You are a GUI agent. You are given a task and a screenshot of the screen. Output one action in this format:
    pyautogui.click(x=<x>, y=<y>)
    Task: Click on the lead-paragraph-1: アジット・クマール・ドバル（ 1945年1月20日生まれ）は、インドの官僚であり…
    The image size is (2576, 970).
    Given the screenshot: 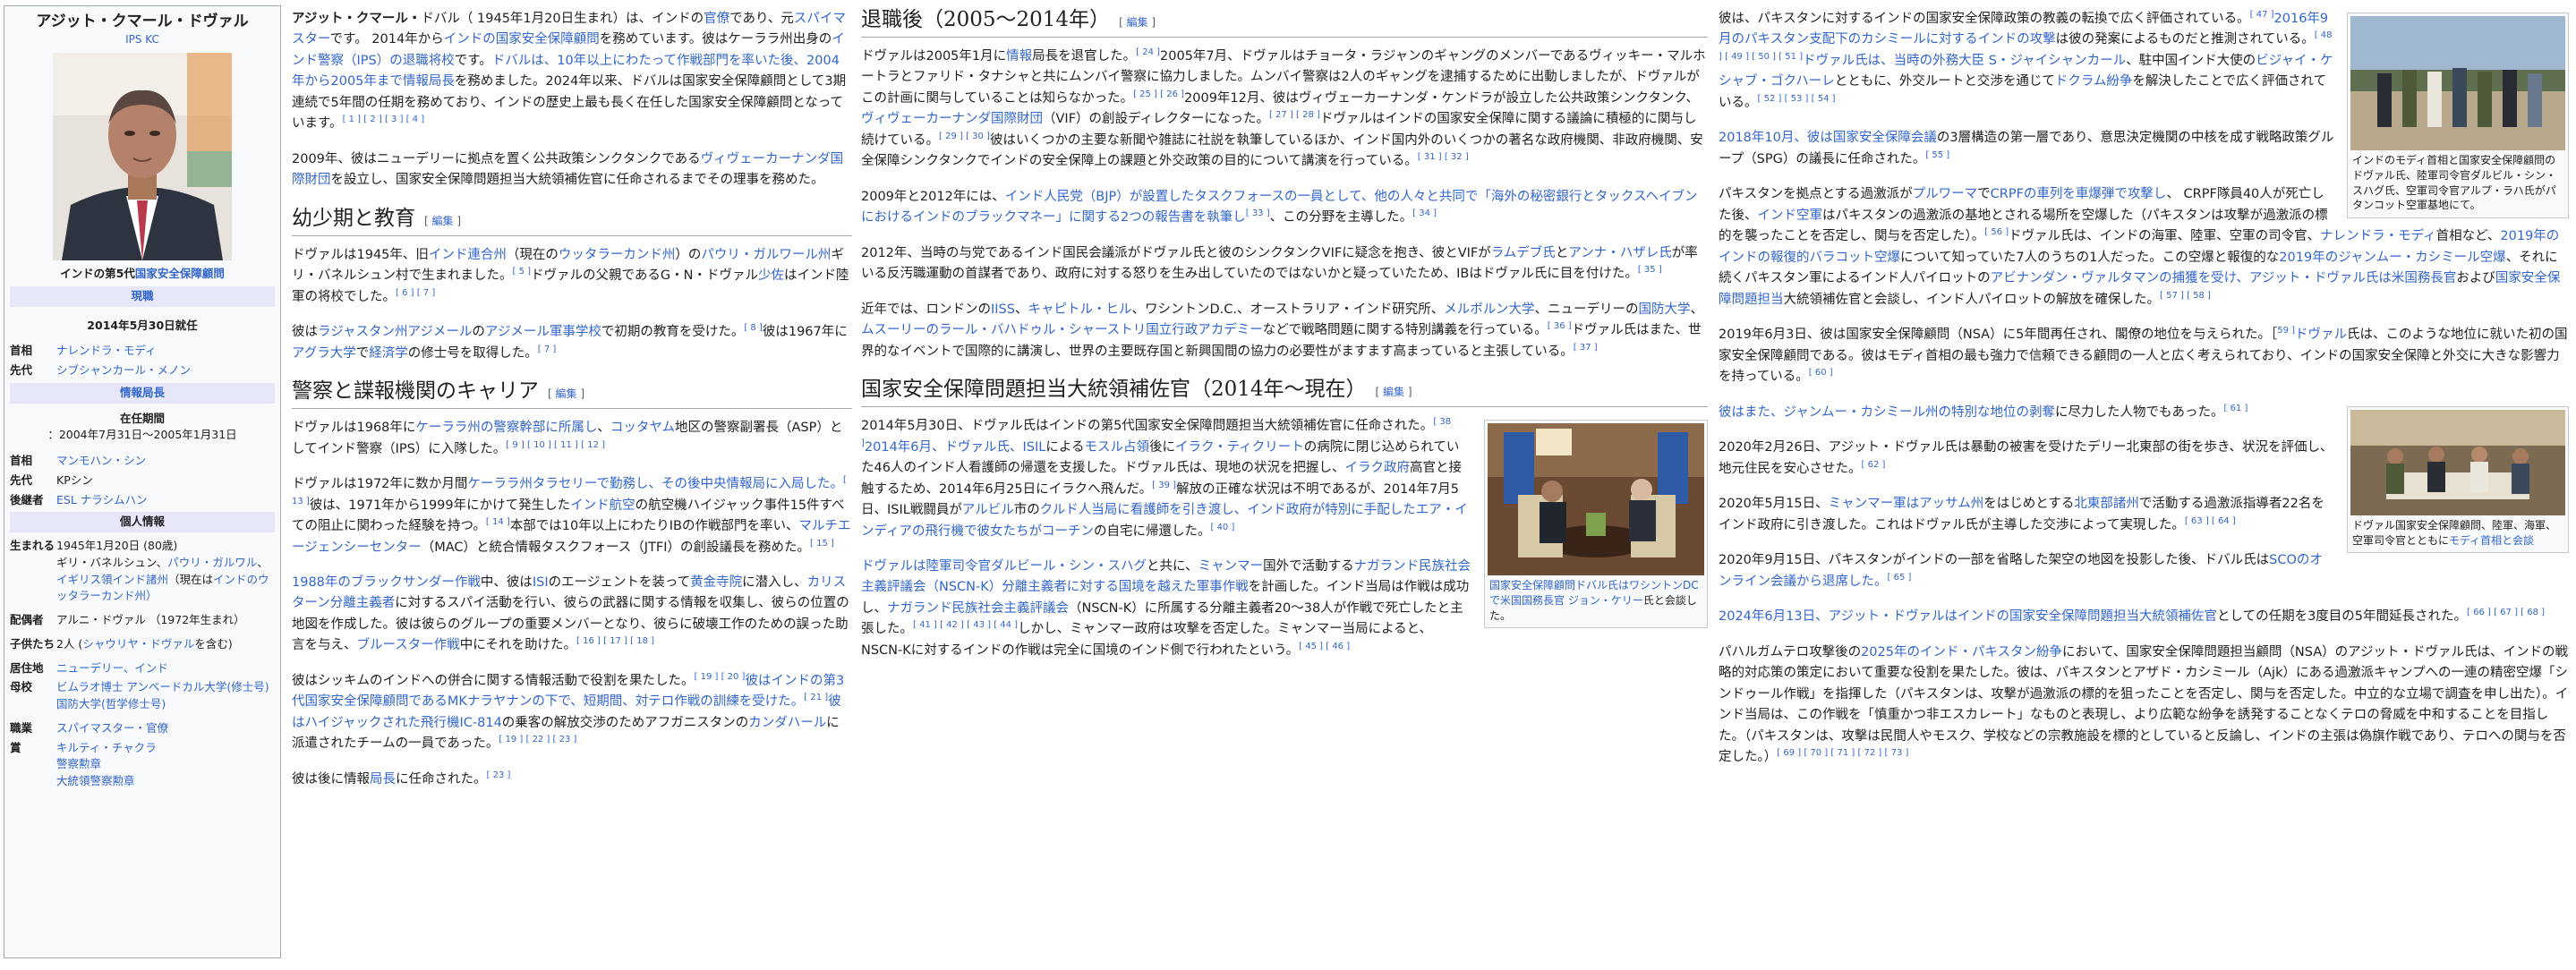 What is the action you would take?
    pyautogui.click(x=569, y=72)
    